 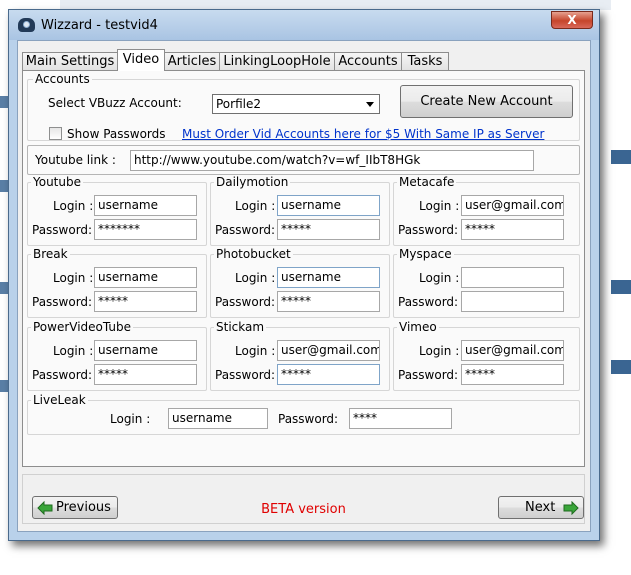 What do you see at coordinates (50, 254) in the screenshot?
I see `site-name: Break` at bounding box center [50, 254].